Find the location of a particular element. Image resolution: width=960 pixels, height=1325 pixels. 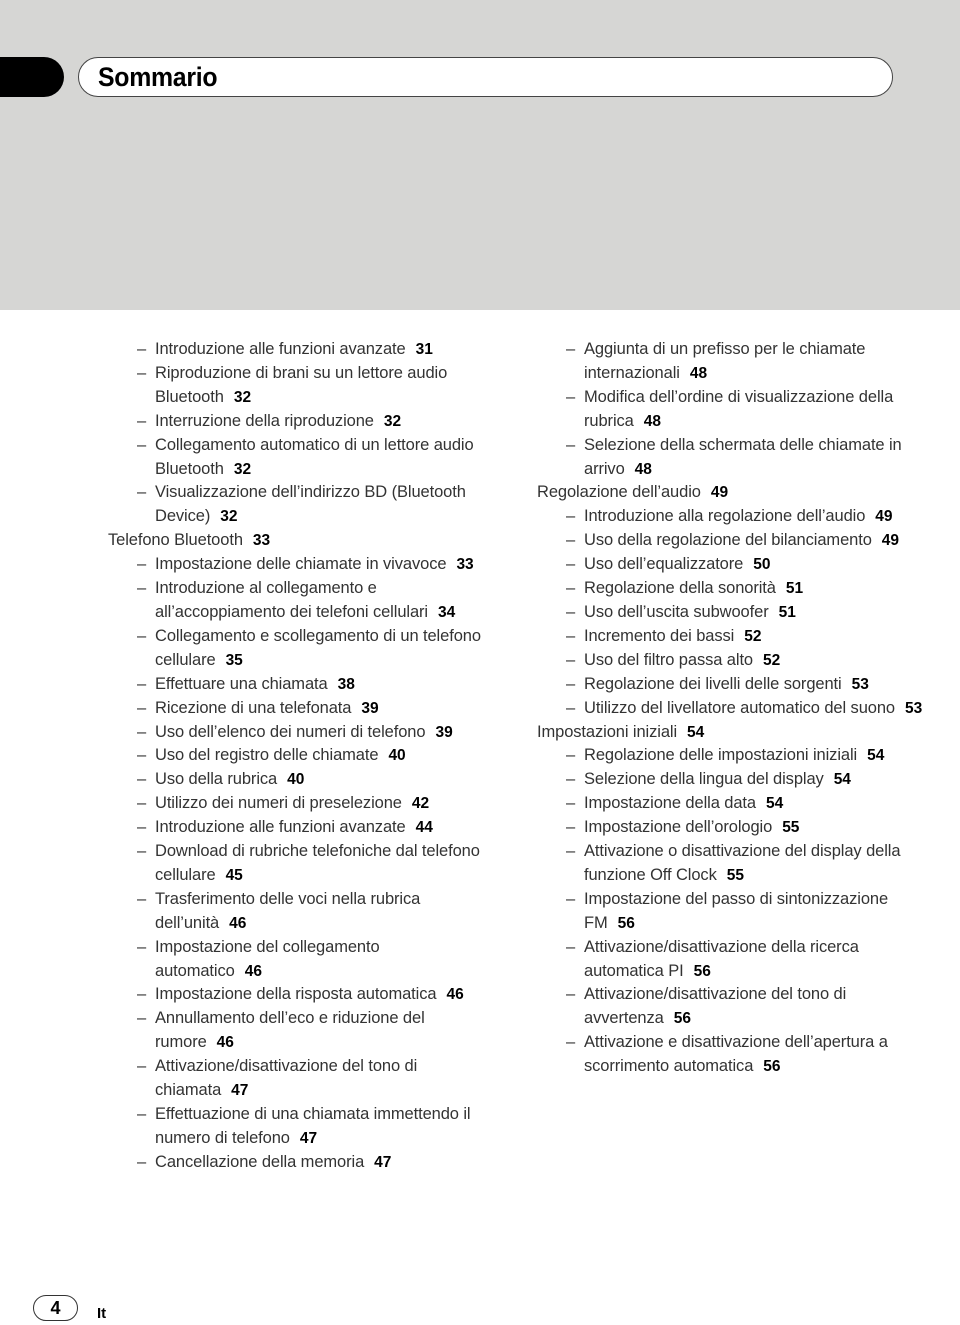

toc-entry-label: Uso dell’equalizzatore is located at coordinates (664, 564).